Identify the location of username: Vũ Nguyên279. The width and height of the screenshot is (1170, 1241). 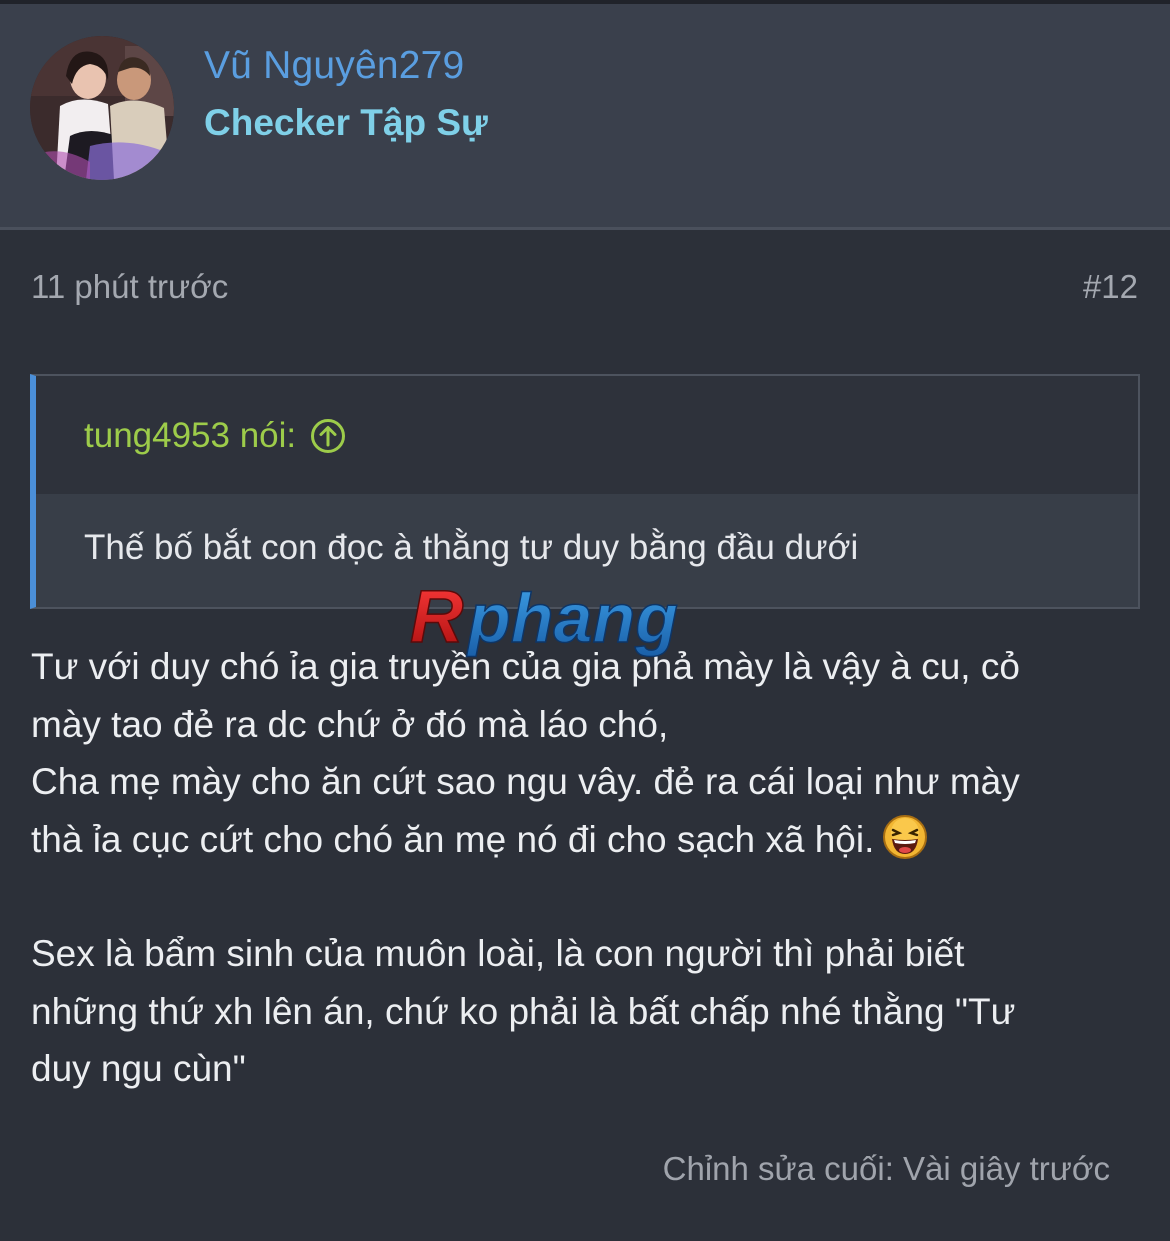
(334, 66).